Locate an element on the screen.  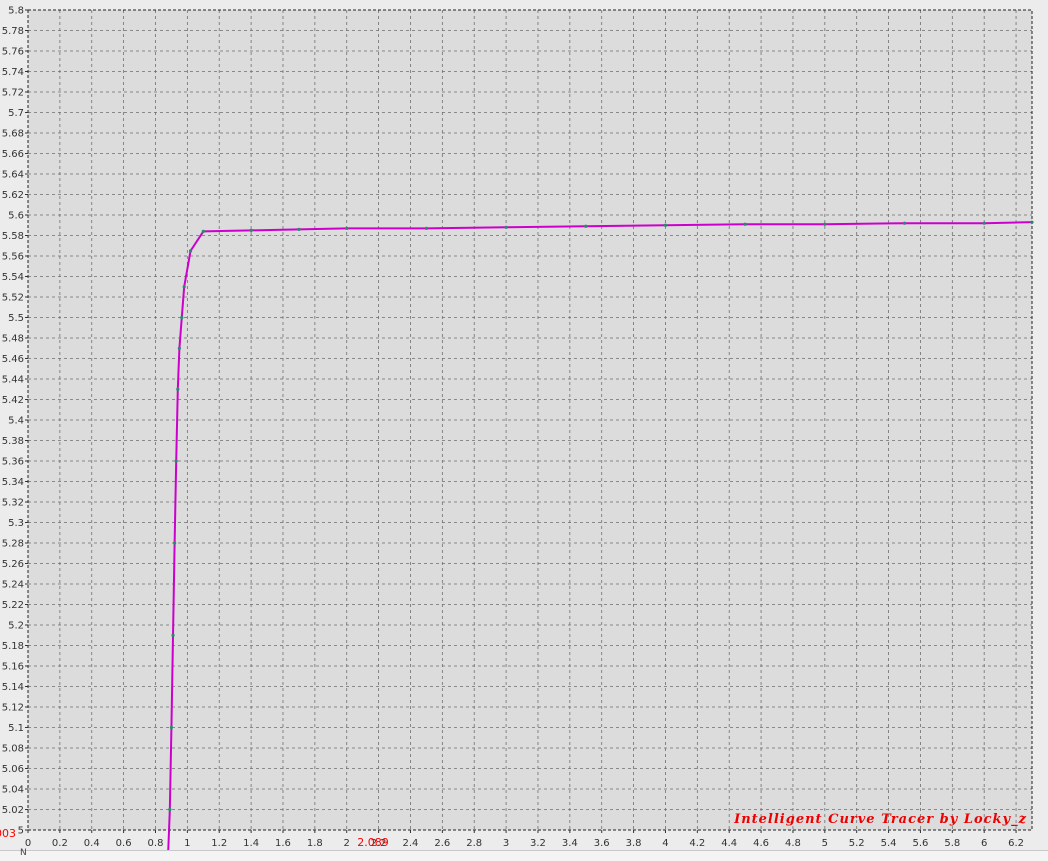
y-tick-label: 5.26 is located at coordinates (13, 564).